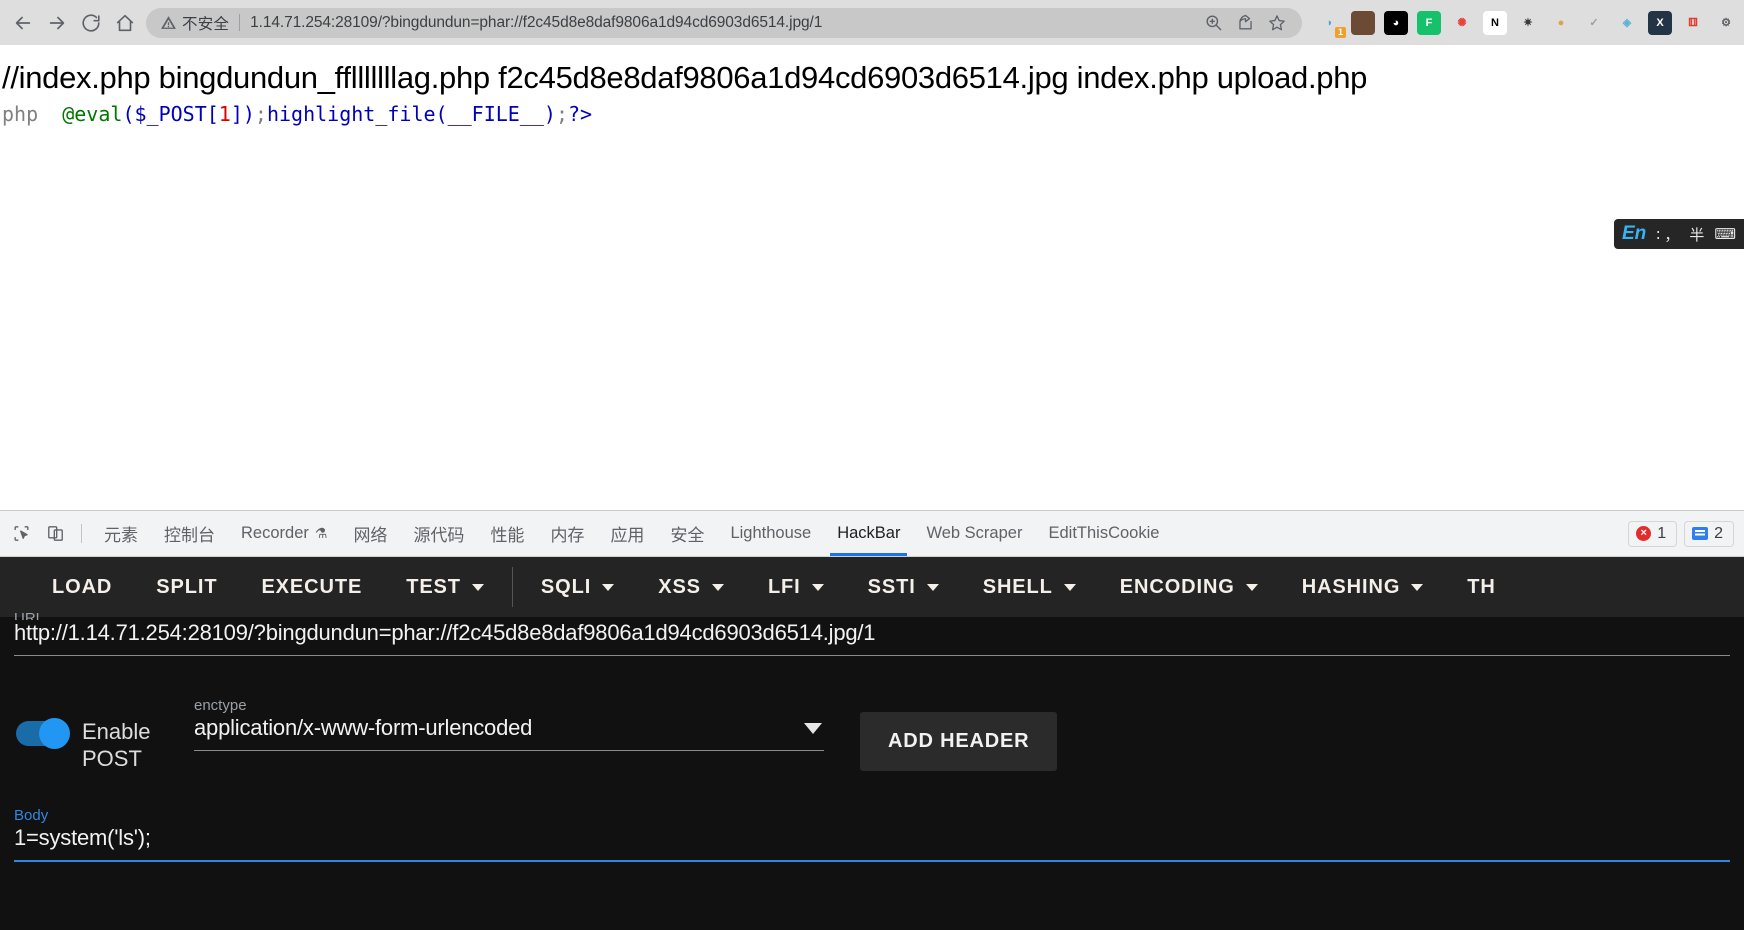  I want to click on reload-icon, so click(91, 23).